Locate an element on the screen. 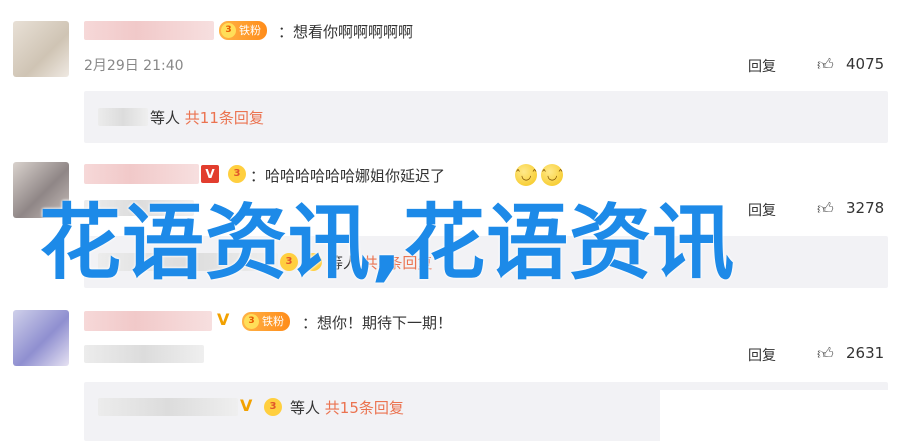 Image resolution: width=916 pixels, height=441 pixels. like-count: 4075 is located at coordinates (865, 64).